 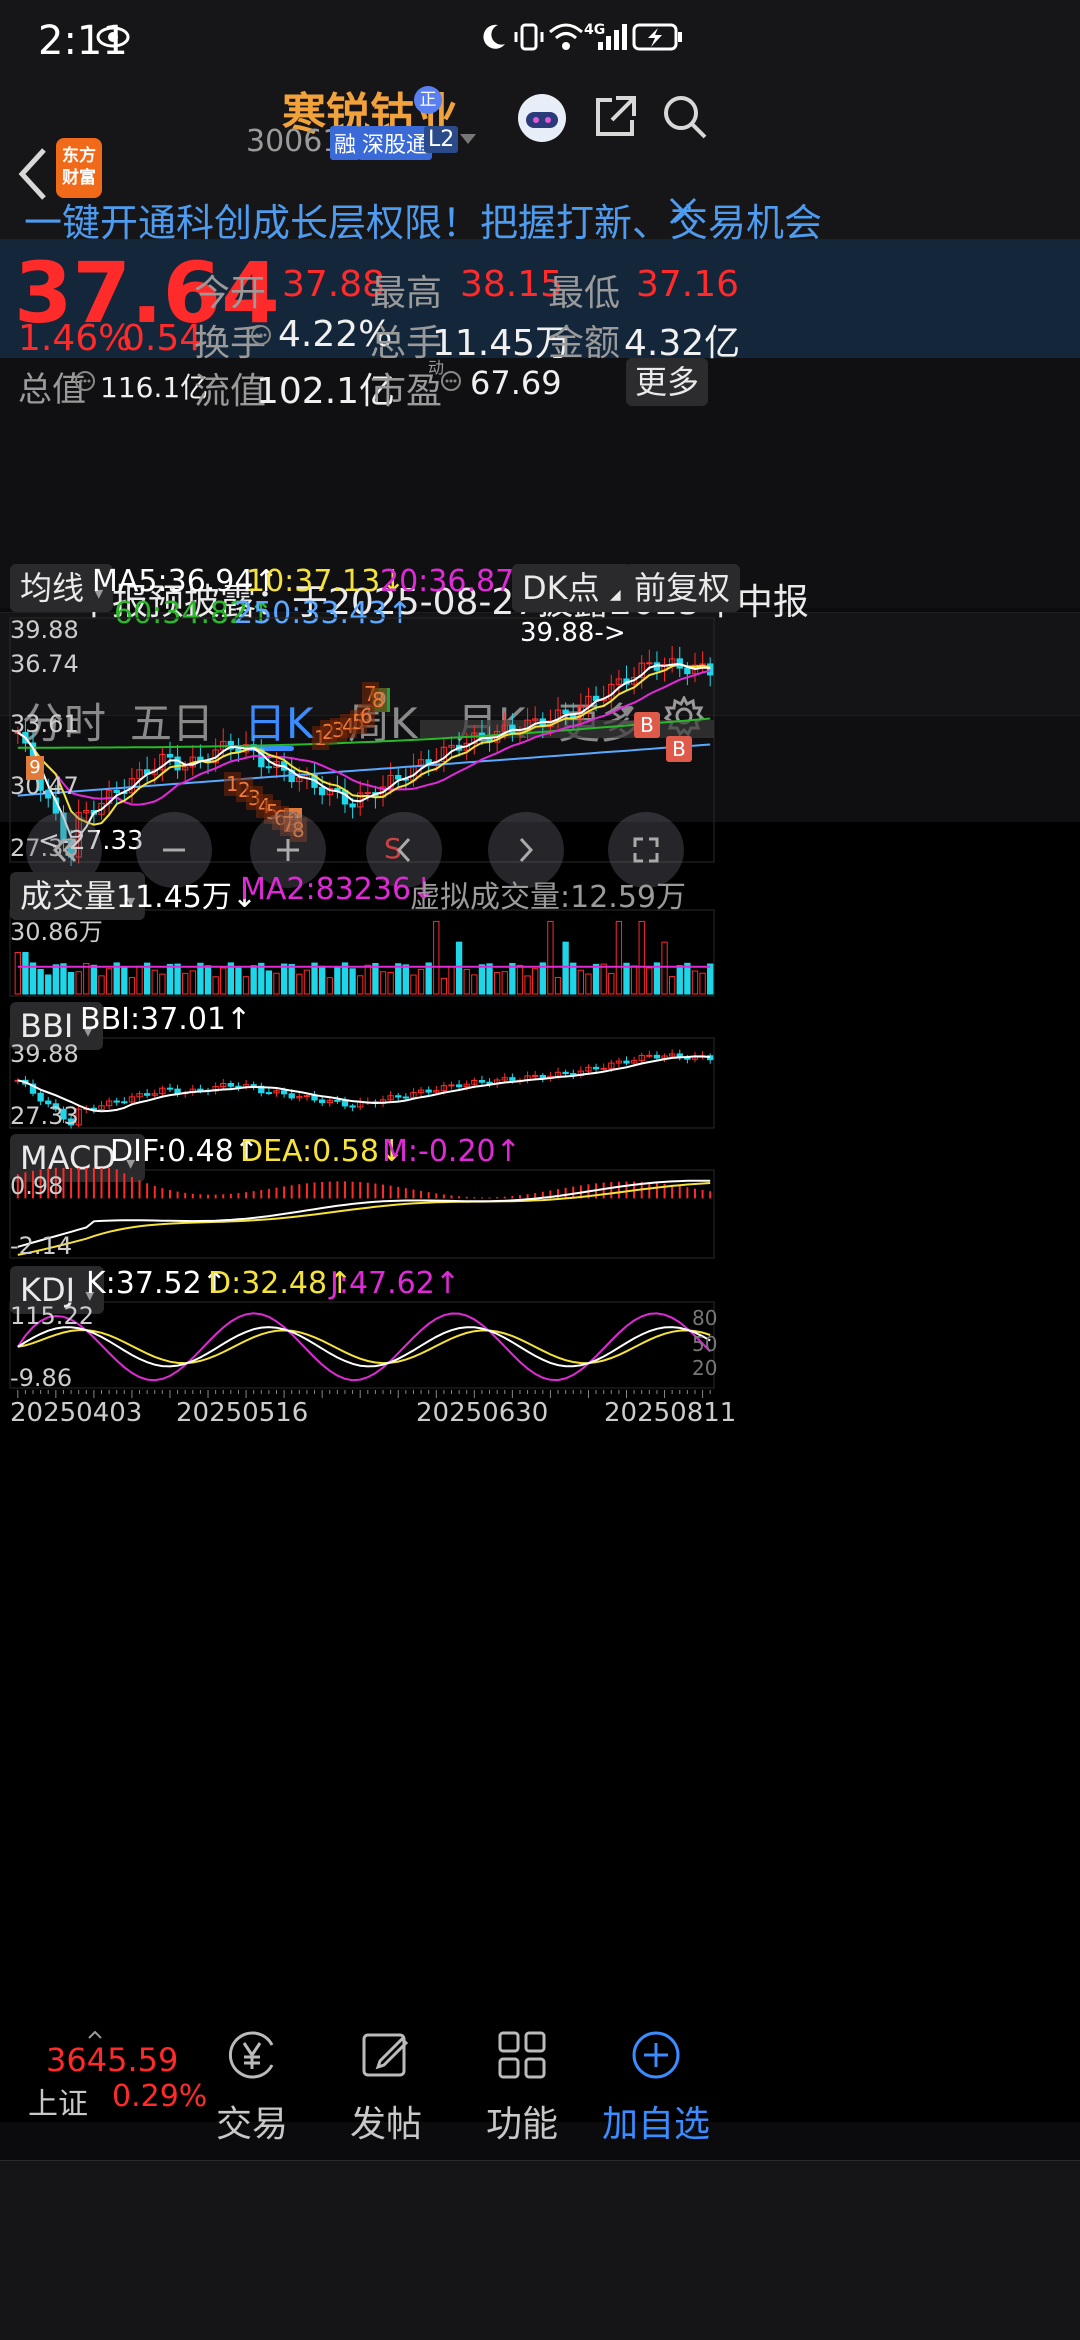 I want to click on macd-frame, so click(x=362, y=1214).